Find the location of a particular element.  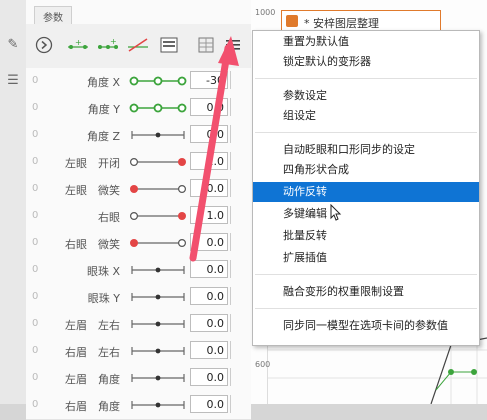

menu-item-four-corner-synthesis: 四角形状合成 is located at coordinates (366, 170).